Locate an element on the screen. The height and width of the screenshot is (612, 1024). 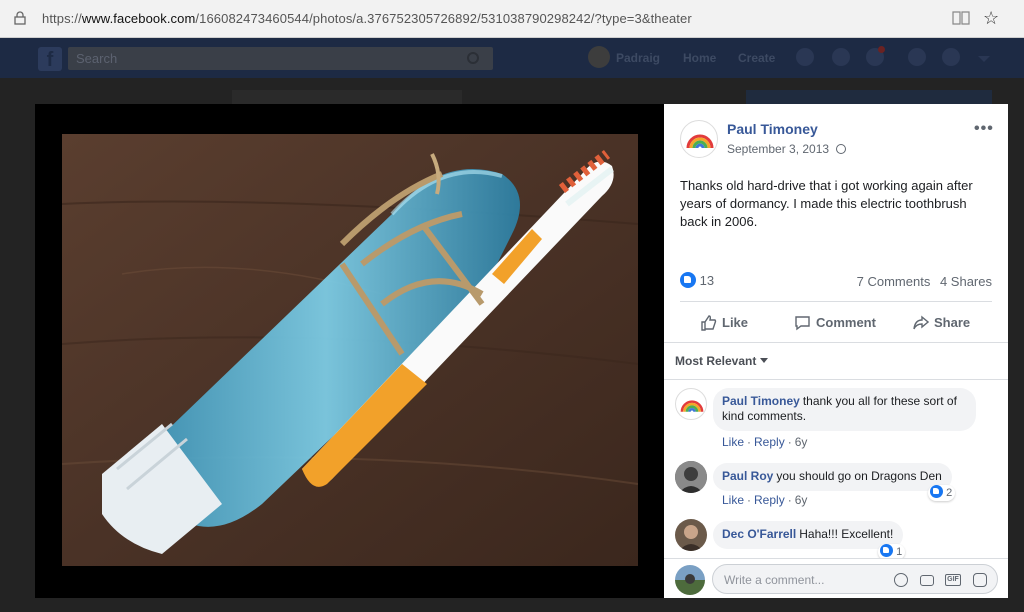
gif-icon: GIF is located at coordinates (953, 580).